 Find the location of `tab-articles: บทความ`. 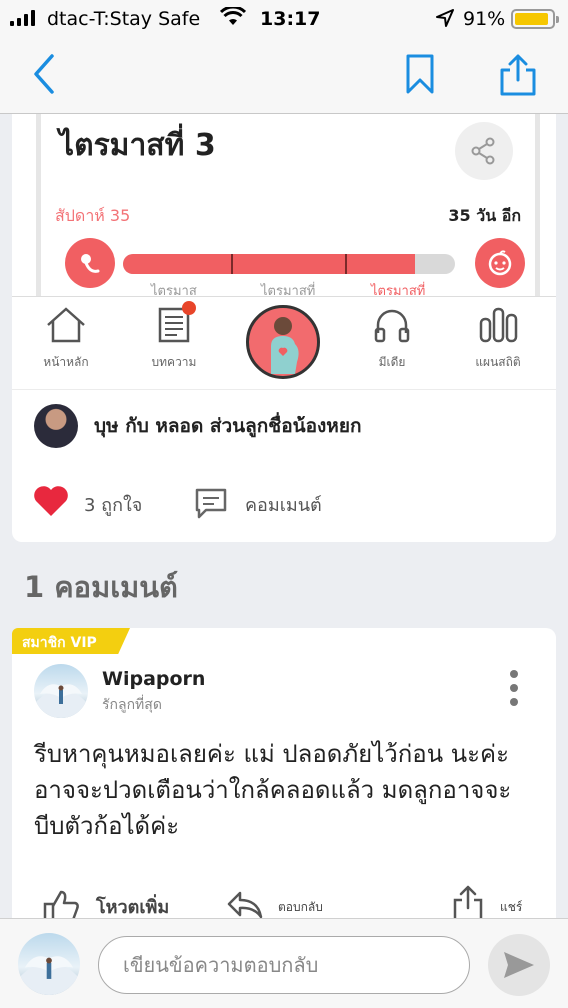

tab-articles: บทความ is located at coordinates (174, 336).